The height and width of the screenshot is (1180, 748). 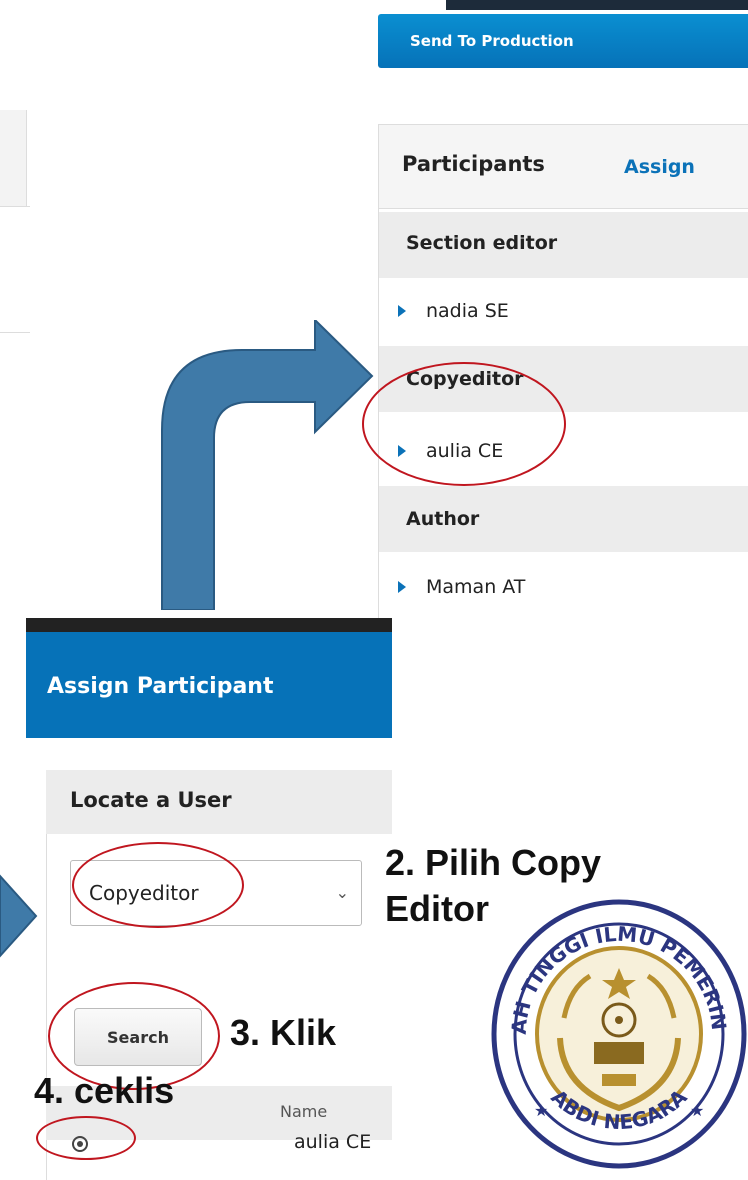 I want to click on arrow-icon, so click(x=19, y=916).